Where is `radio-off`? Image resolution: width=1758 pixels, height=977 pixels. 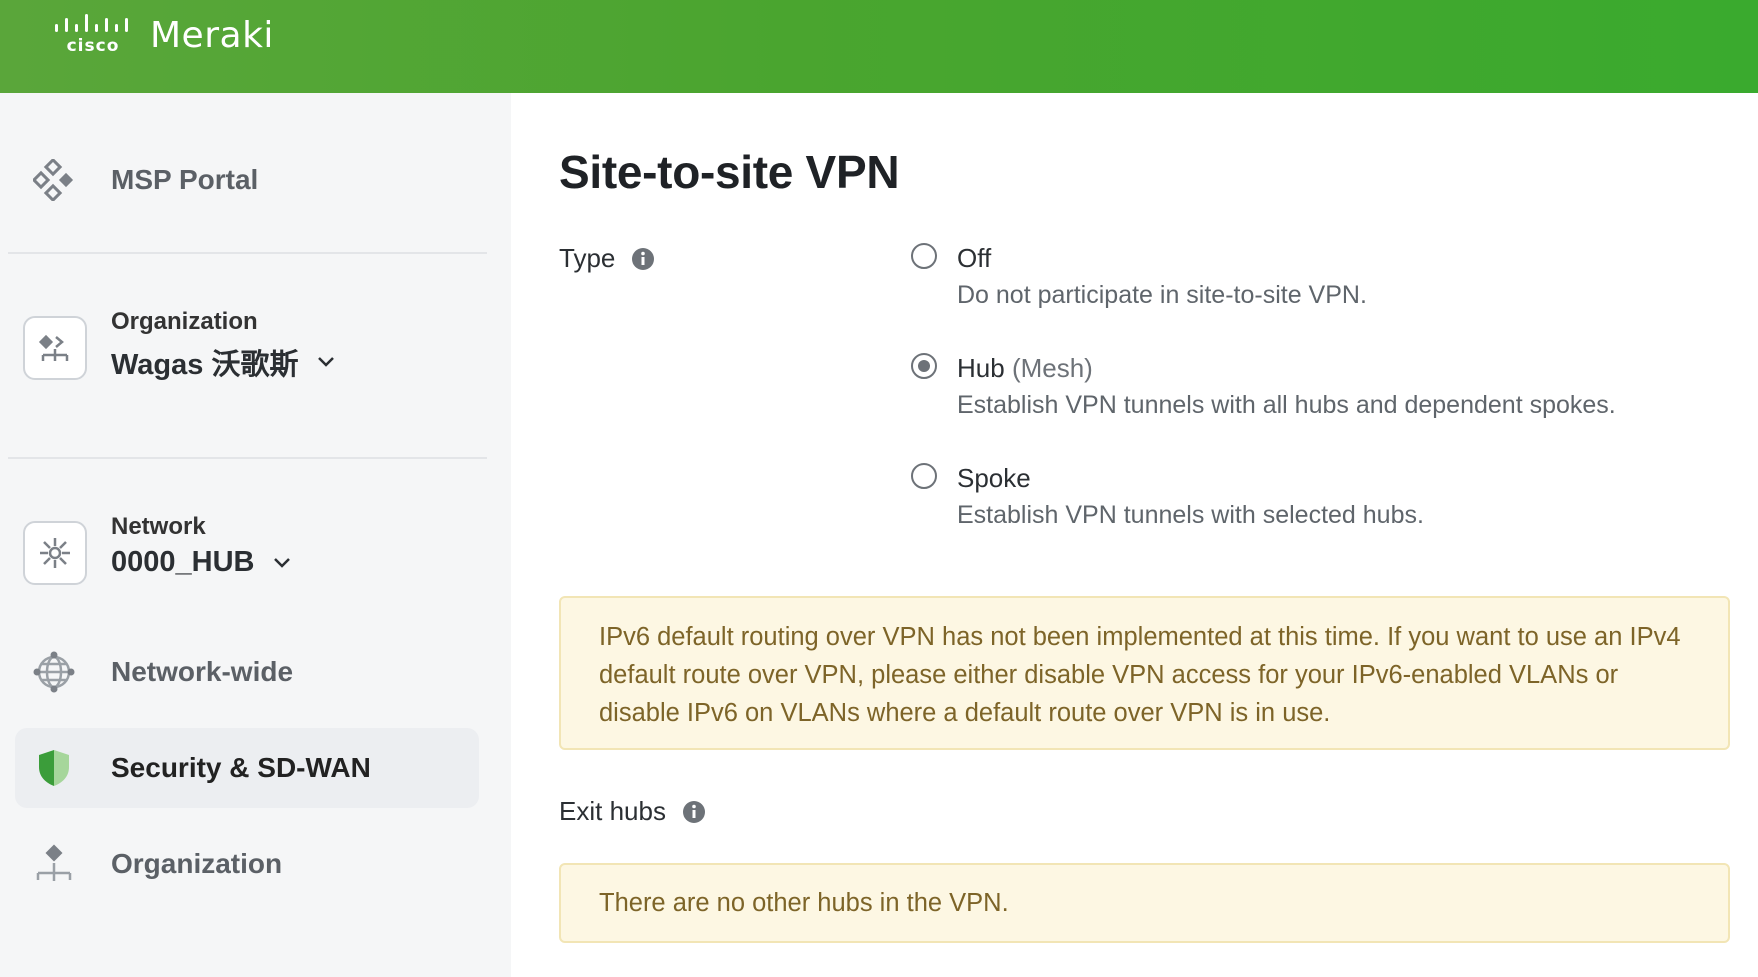
radio-off is located at coordinates (924, 256).